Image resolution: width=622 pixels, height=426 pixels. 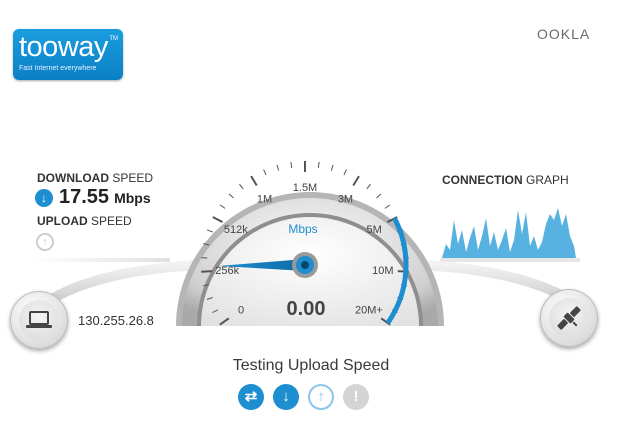 I want to click on download-number: 17.55, so click(x=84, y=197).